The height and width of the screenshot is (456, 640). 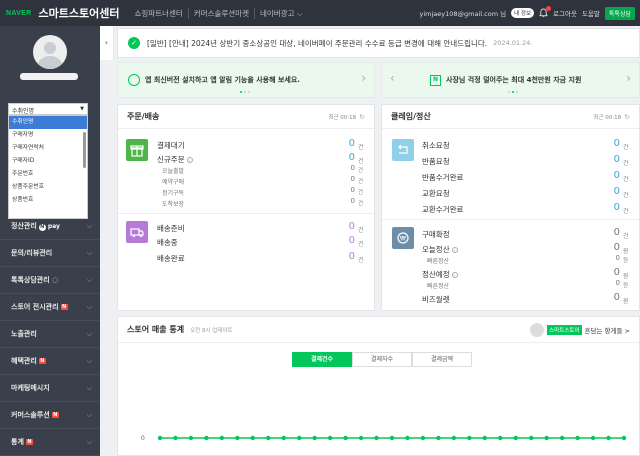 I want to click on bell-icon, so click(x=545, y=12).